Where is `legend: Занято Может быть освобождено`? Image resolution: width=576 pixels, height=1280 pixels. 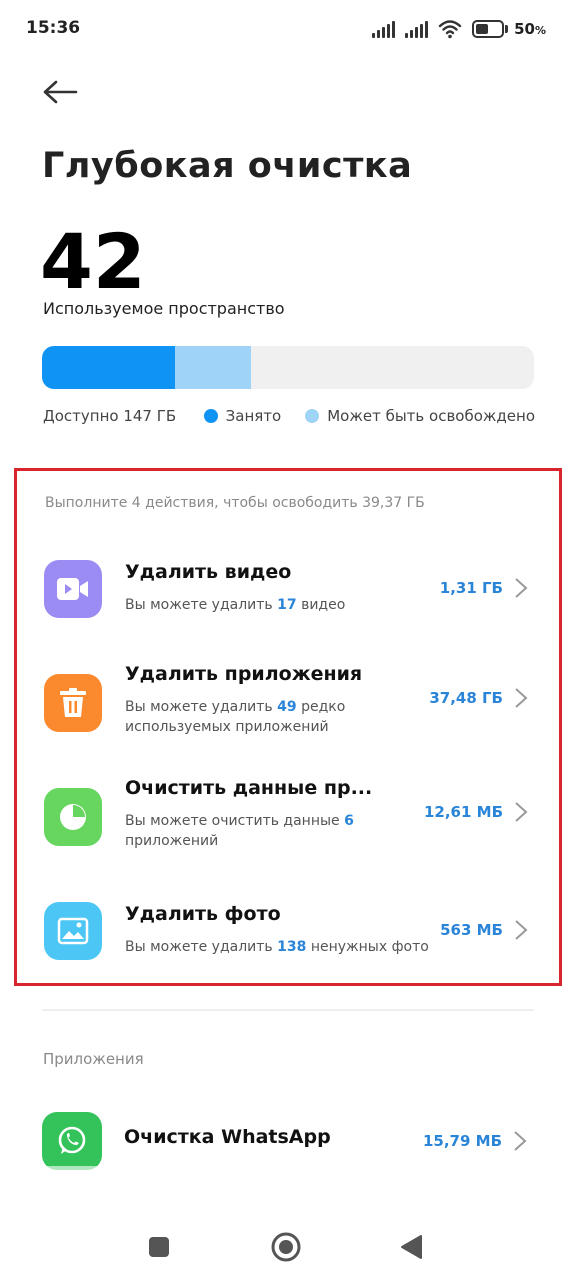 legend: Занято Может быть освобождено is located at coordinates (369, 416).